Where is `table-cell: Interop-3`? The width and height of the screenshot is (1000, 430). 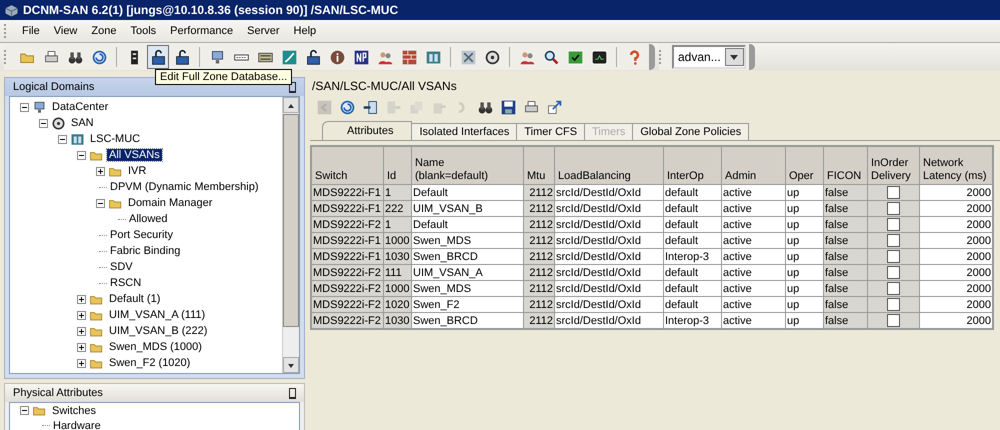 table-cell: Interop-3 is located at coordinates (693, 320).